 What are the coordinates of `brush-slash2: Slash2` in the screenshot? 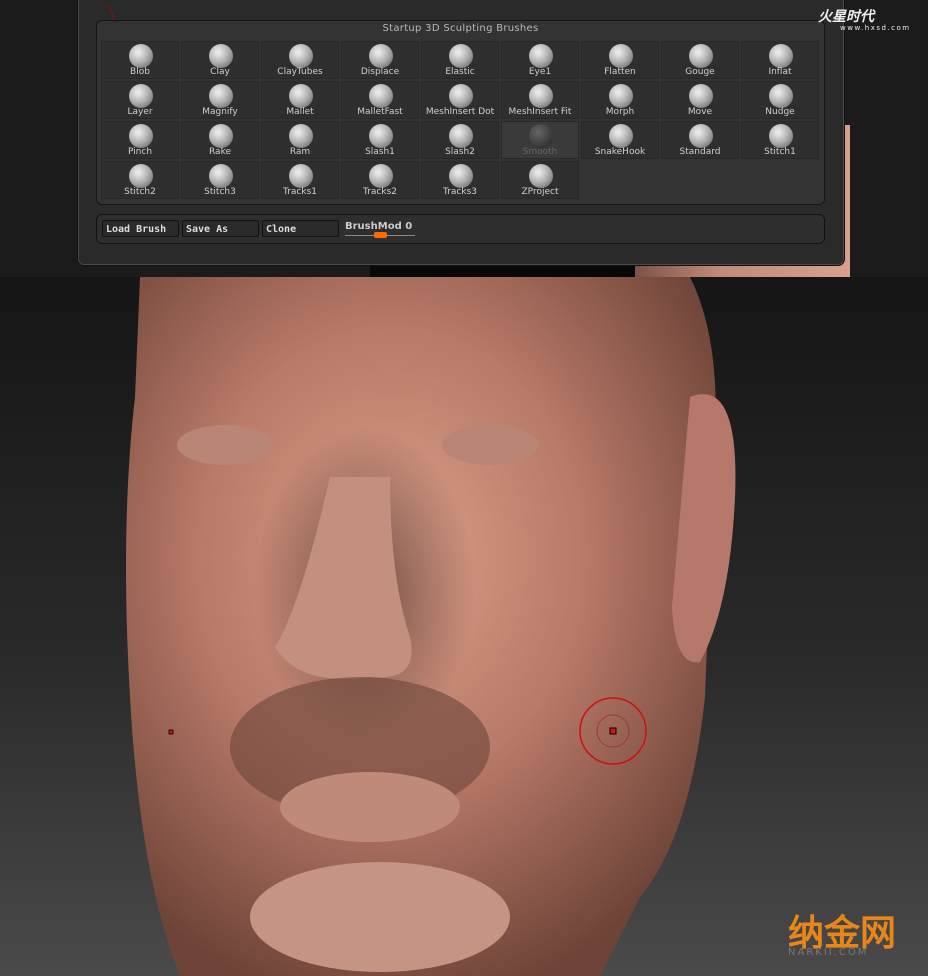 It's located at (460, 140).